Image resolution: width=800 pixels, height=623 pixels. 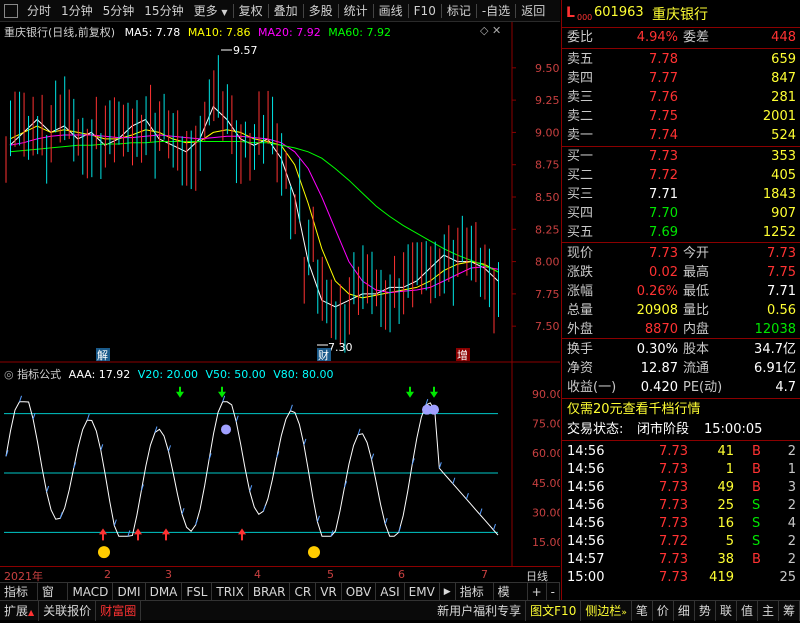 I want to click on tab-chips: 筹, so click(x=789, y=610).